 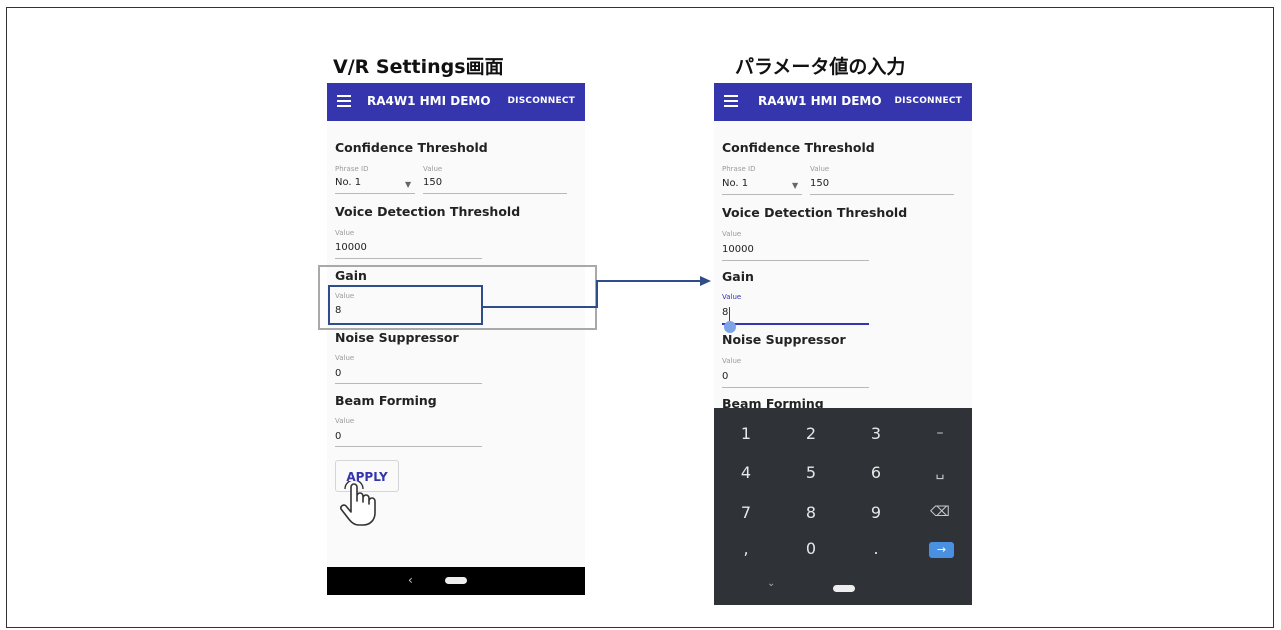 What do you see at coordinates (746, 548) in the screenshot?
I see `key-comma: ,` at bounding box center [746, 548].